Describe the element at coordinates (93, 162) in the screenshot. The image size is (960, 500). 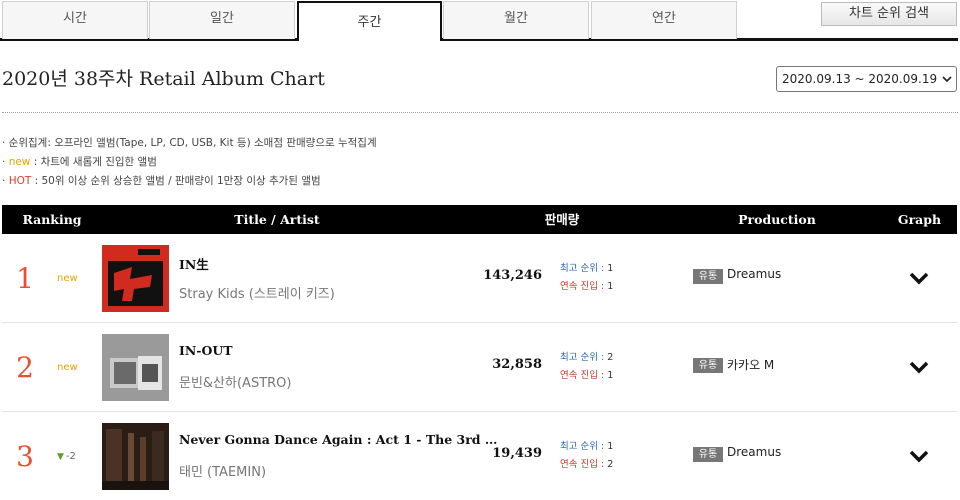
I see `note-new-text: : 차트에 새롭게 진입한 앨범` at that location.